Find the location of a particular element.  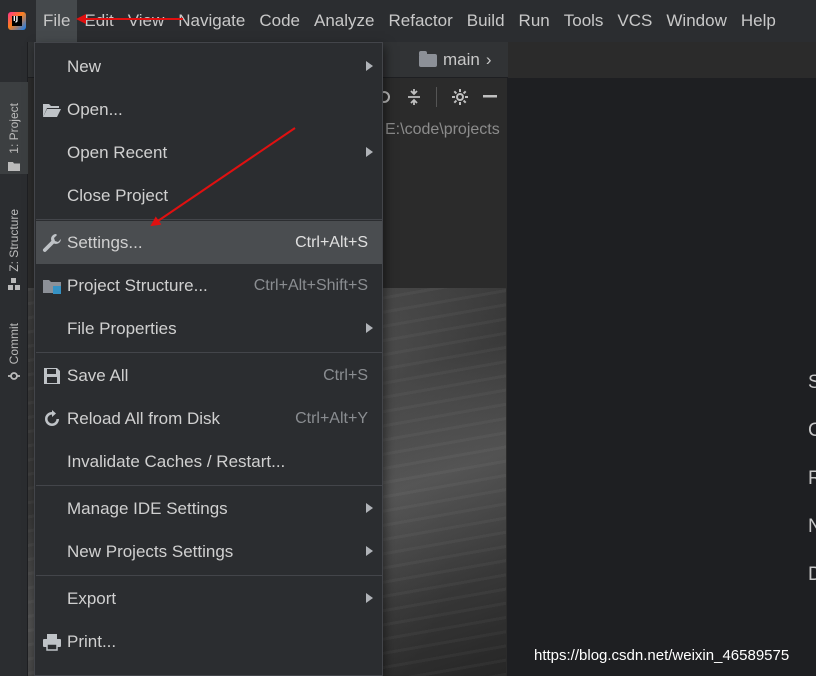

save-icon is located at coordinates (52, 376).